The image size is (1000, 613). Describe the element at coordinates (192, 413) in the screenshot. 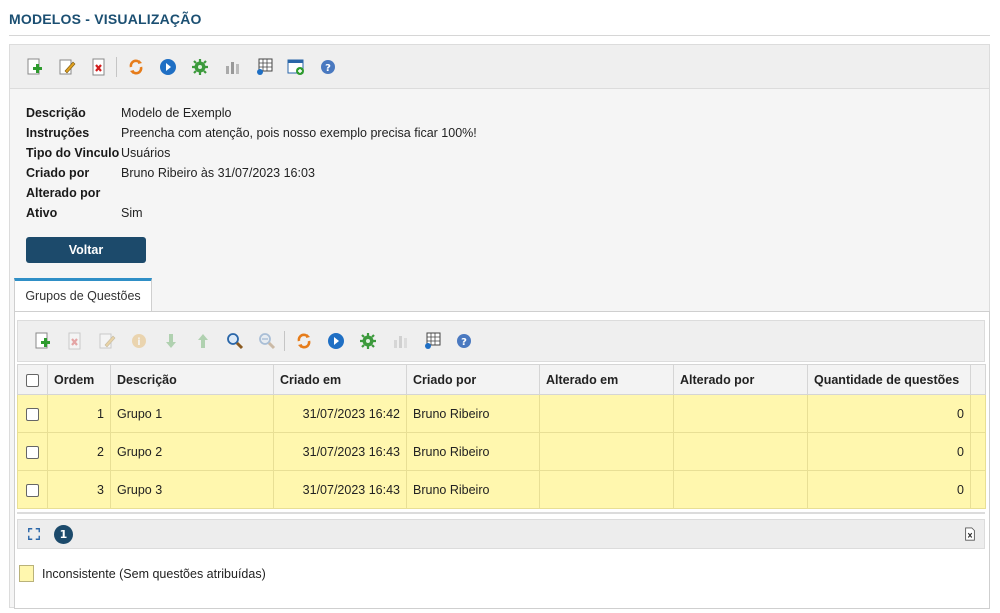

I see `cell-descricao: Grupo 1` at that location.